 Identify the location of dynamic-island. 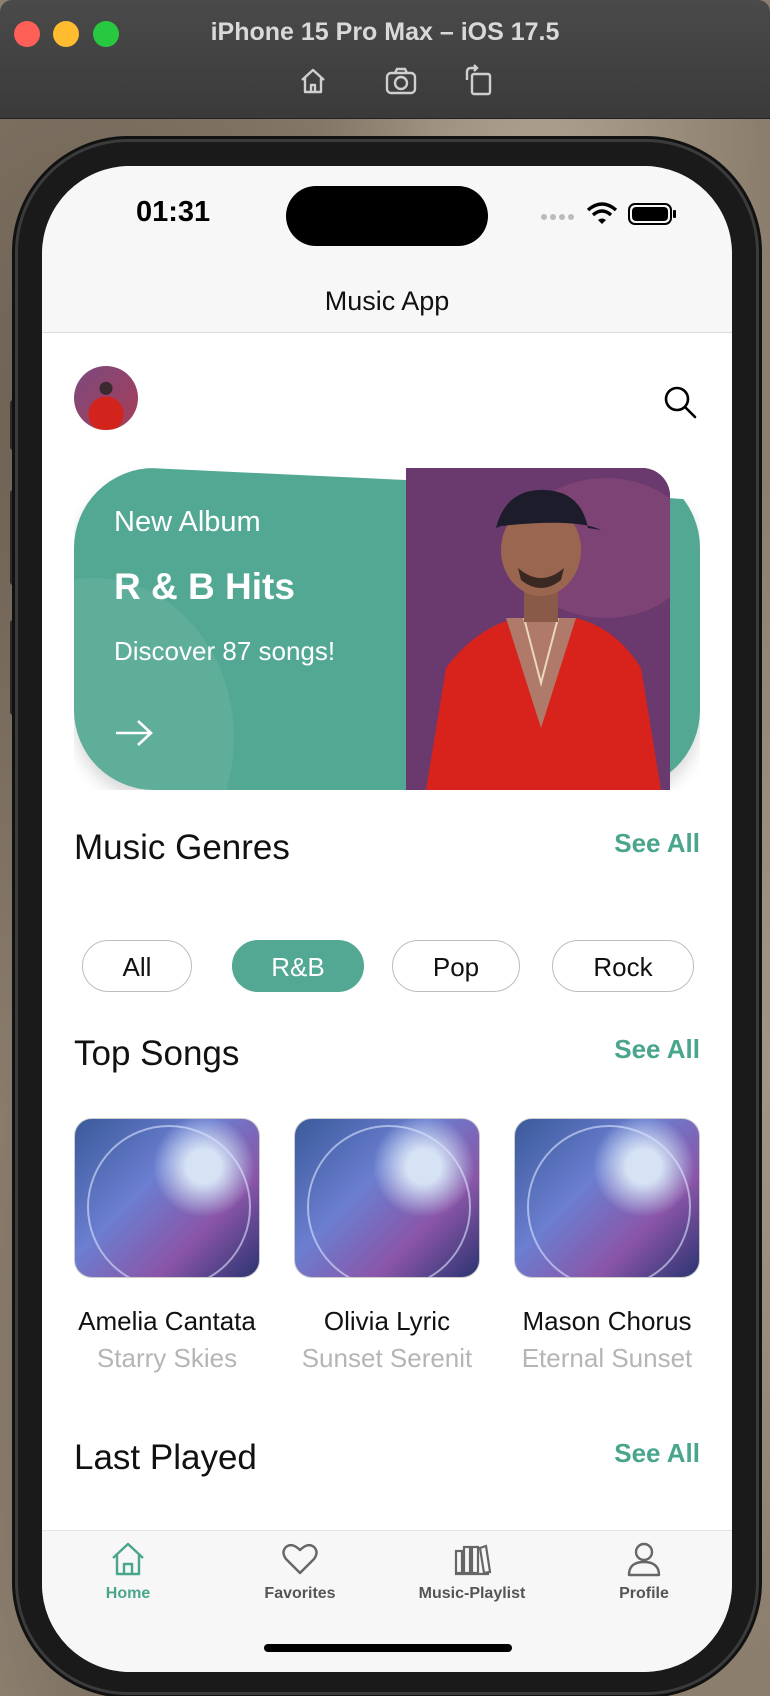
(387, 216).